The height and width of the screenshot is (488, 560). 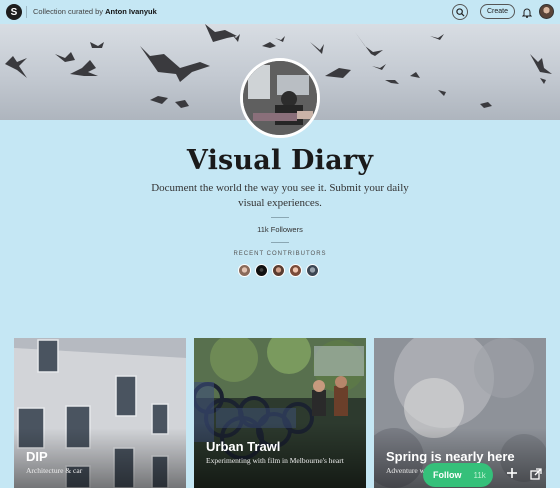 What do you see at coordinates (100, 413) in the screenshot?
I see `collection-card-dip: DIP Architecture & car` at bounding box center [100, 413].